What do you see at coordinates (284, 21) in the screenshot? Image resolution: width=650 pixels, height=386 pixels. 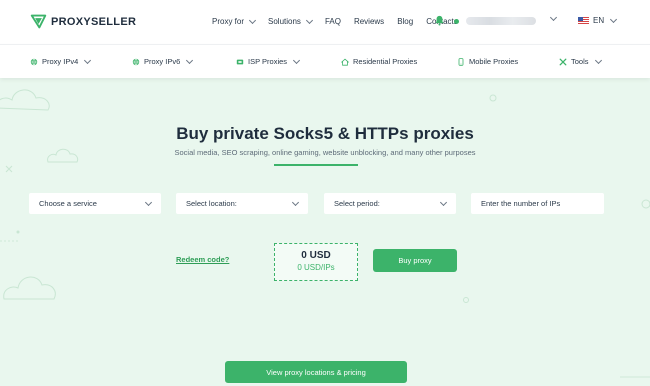 I see `nav-label: Solutions` at bounding box center [284, 21].